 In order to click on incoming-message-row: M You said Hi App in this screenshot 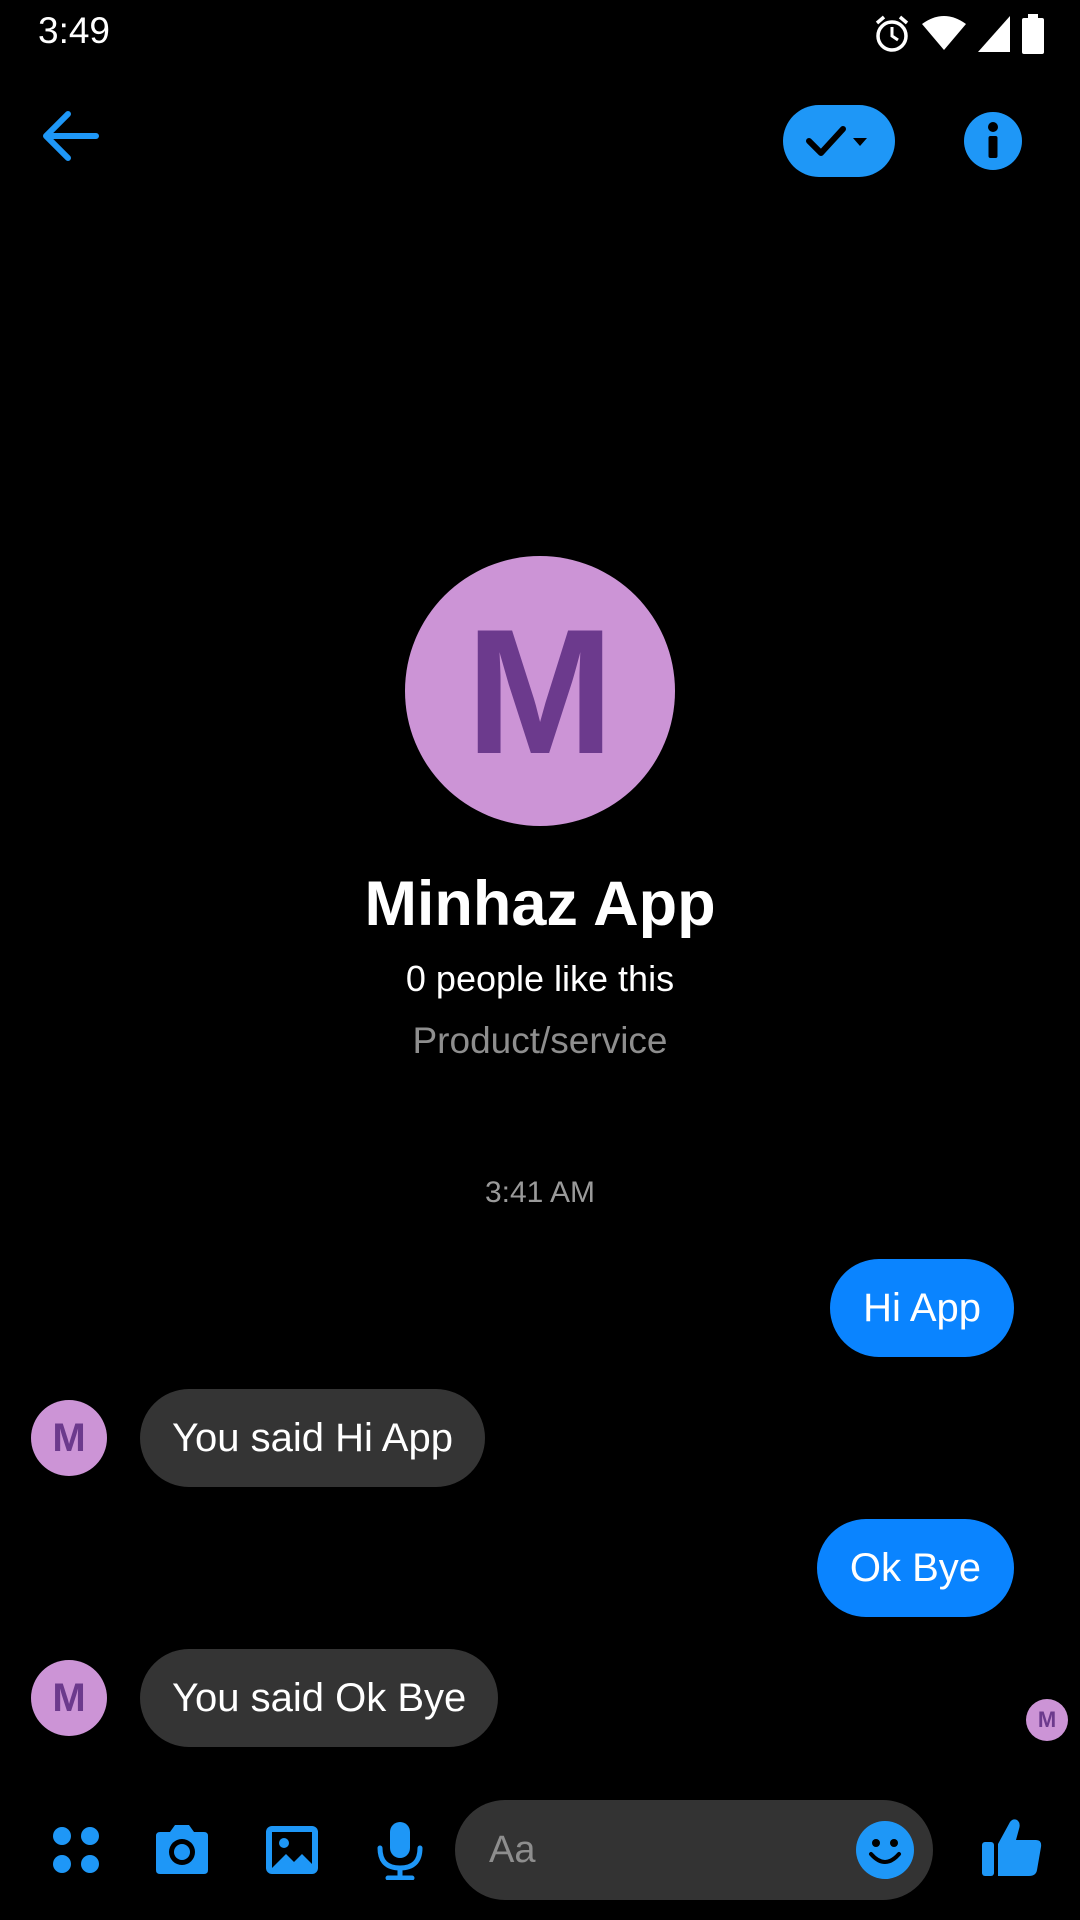, I will do `click(258, 1438)`.